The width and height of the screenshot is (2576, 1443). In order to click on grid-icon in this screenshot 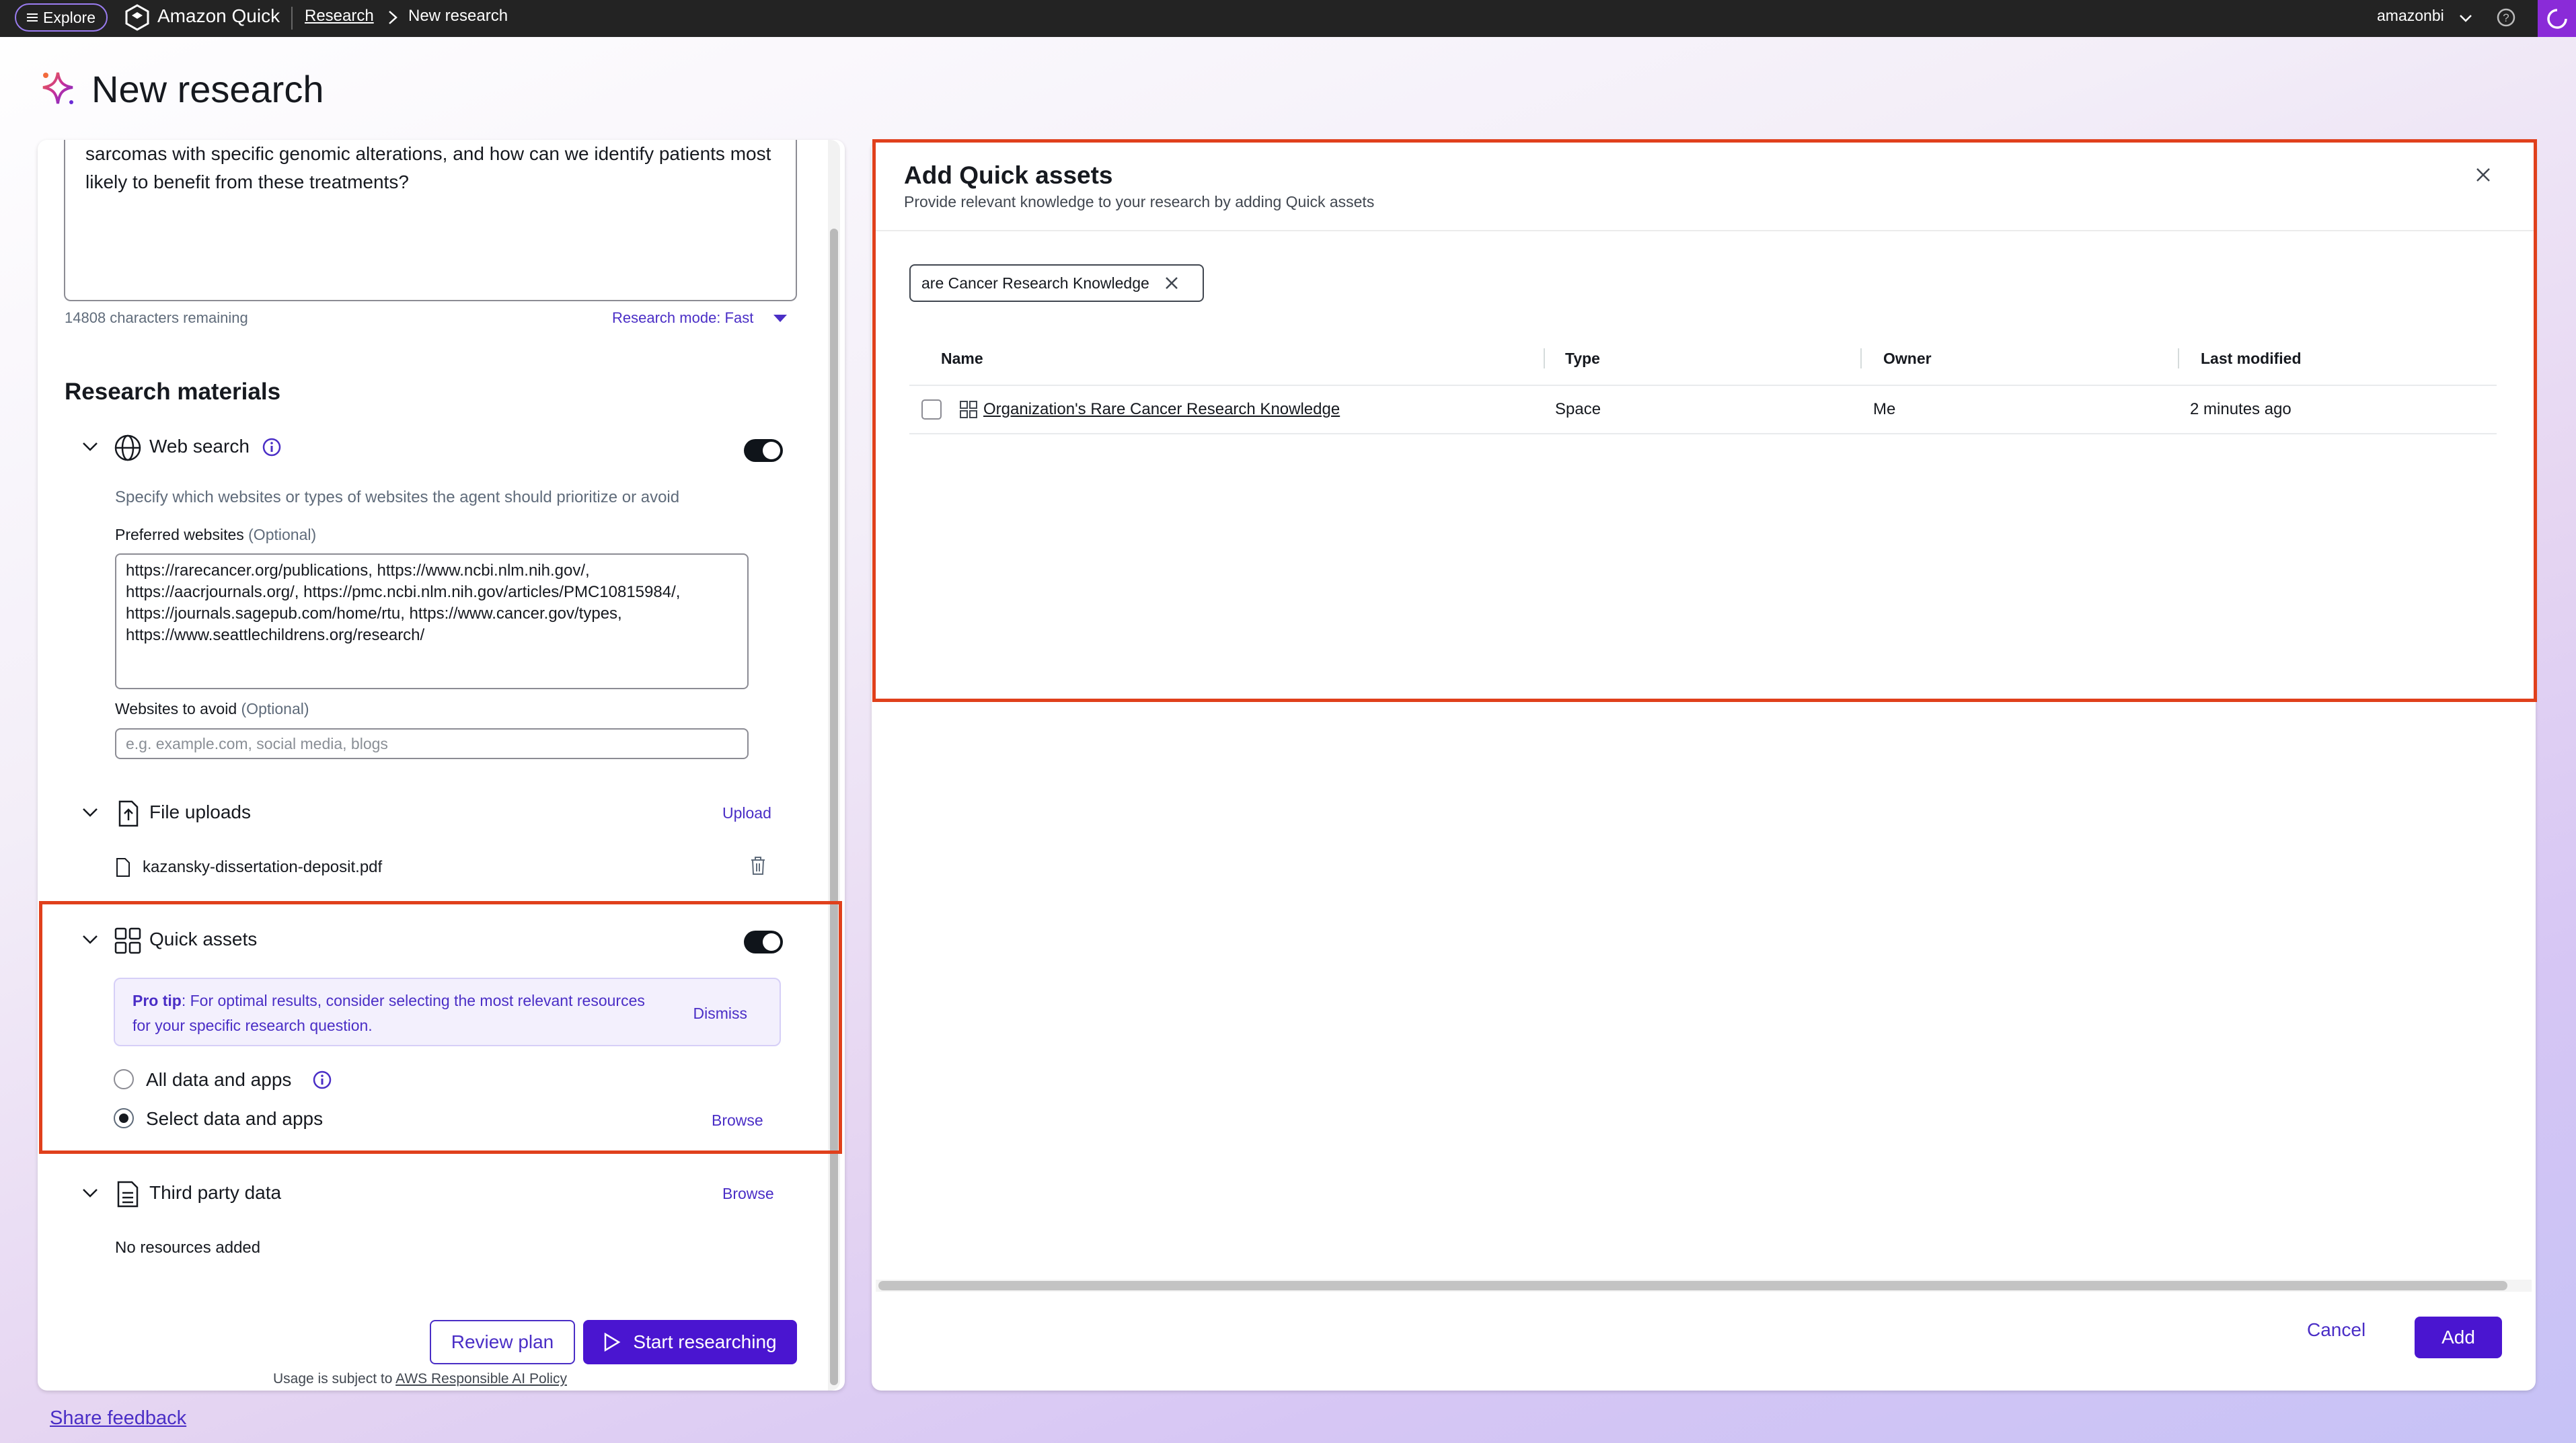, I will do `click(127, 940)`.